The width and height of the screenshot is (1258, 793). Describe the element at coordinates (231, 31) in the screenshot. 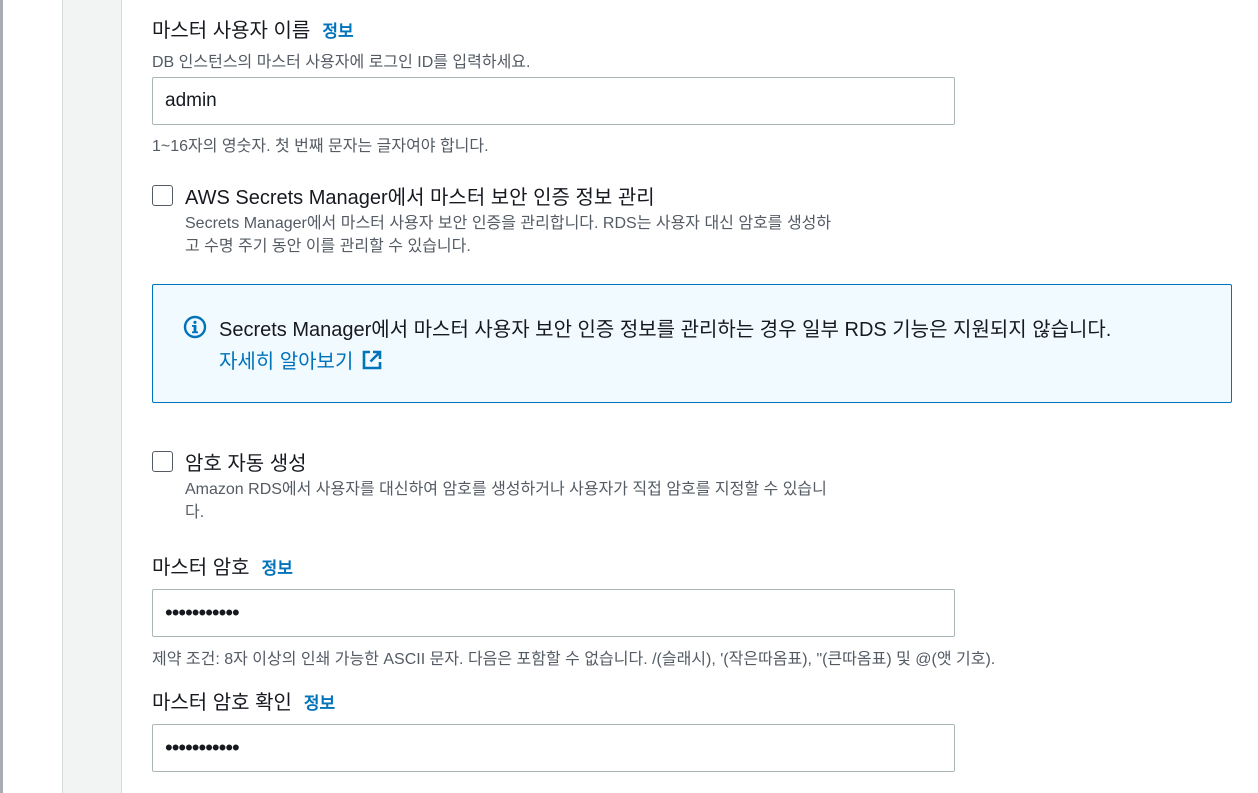

I see `username-label: 마스터 사용자 이름` at that location.